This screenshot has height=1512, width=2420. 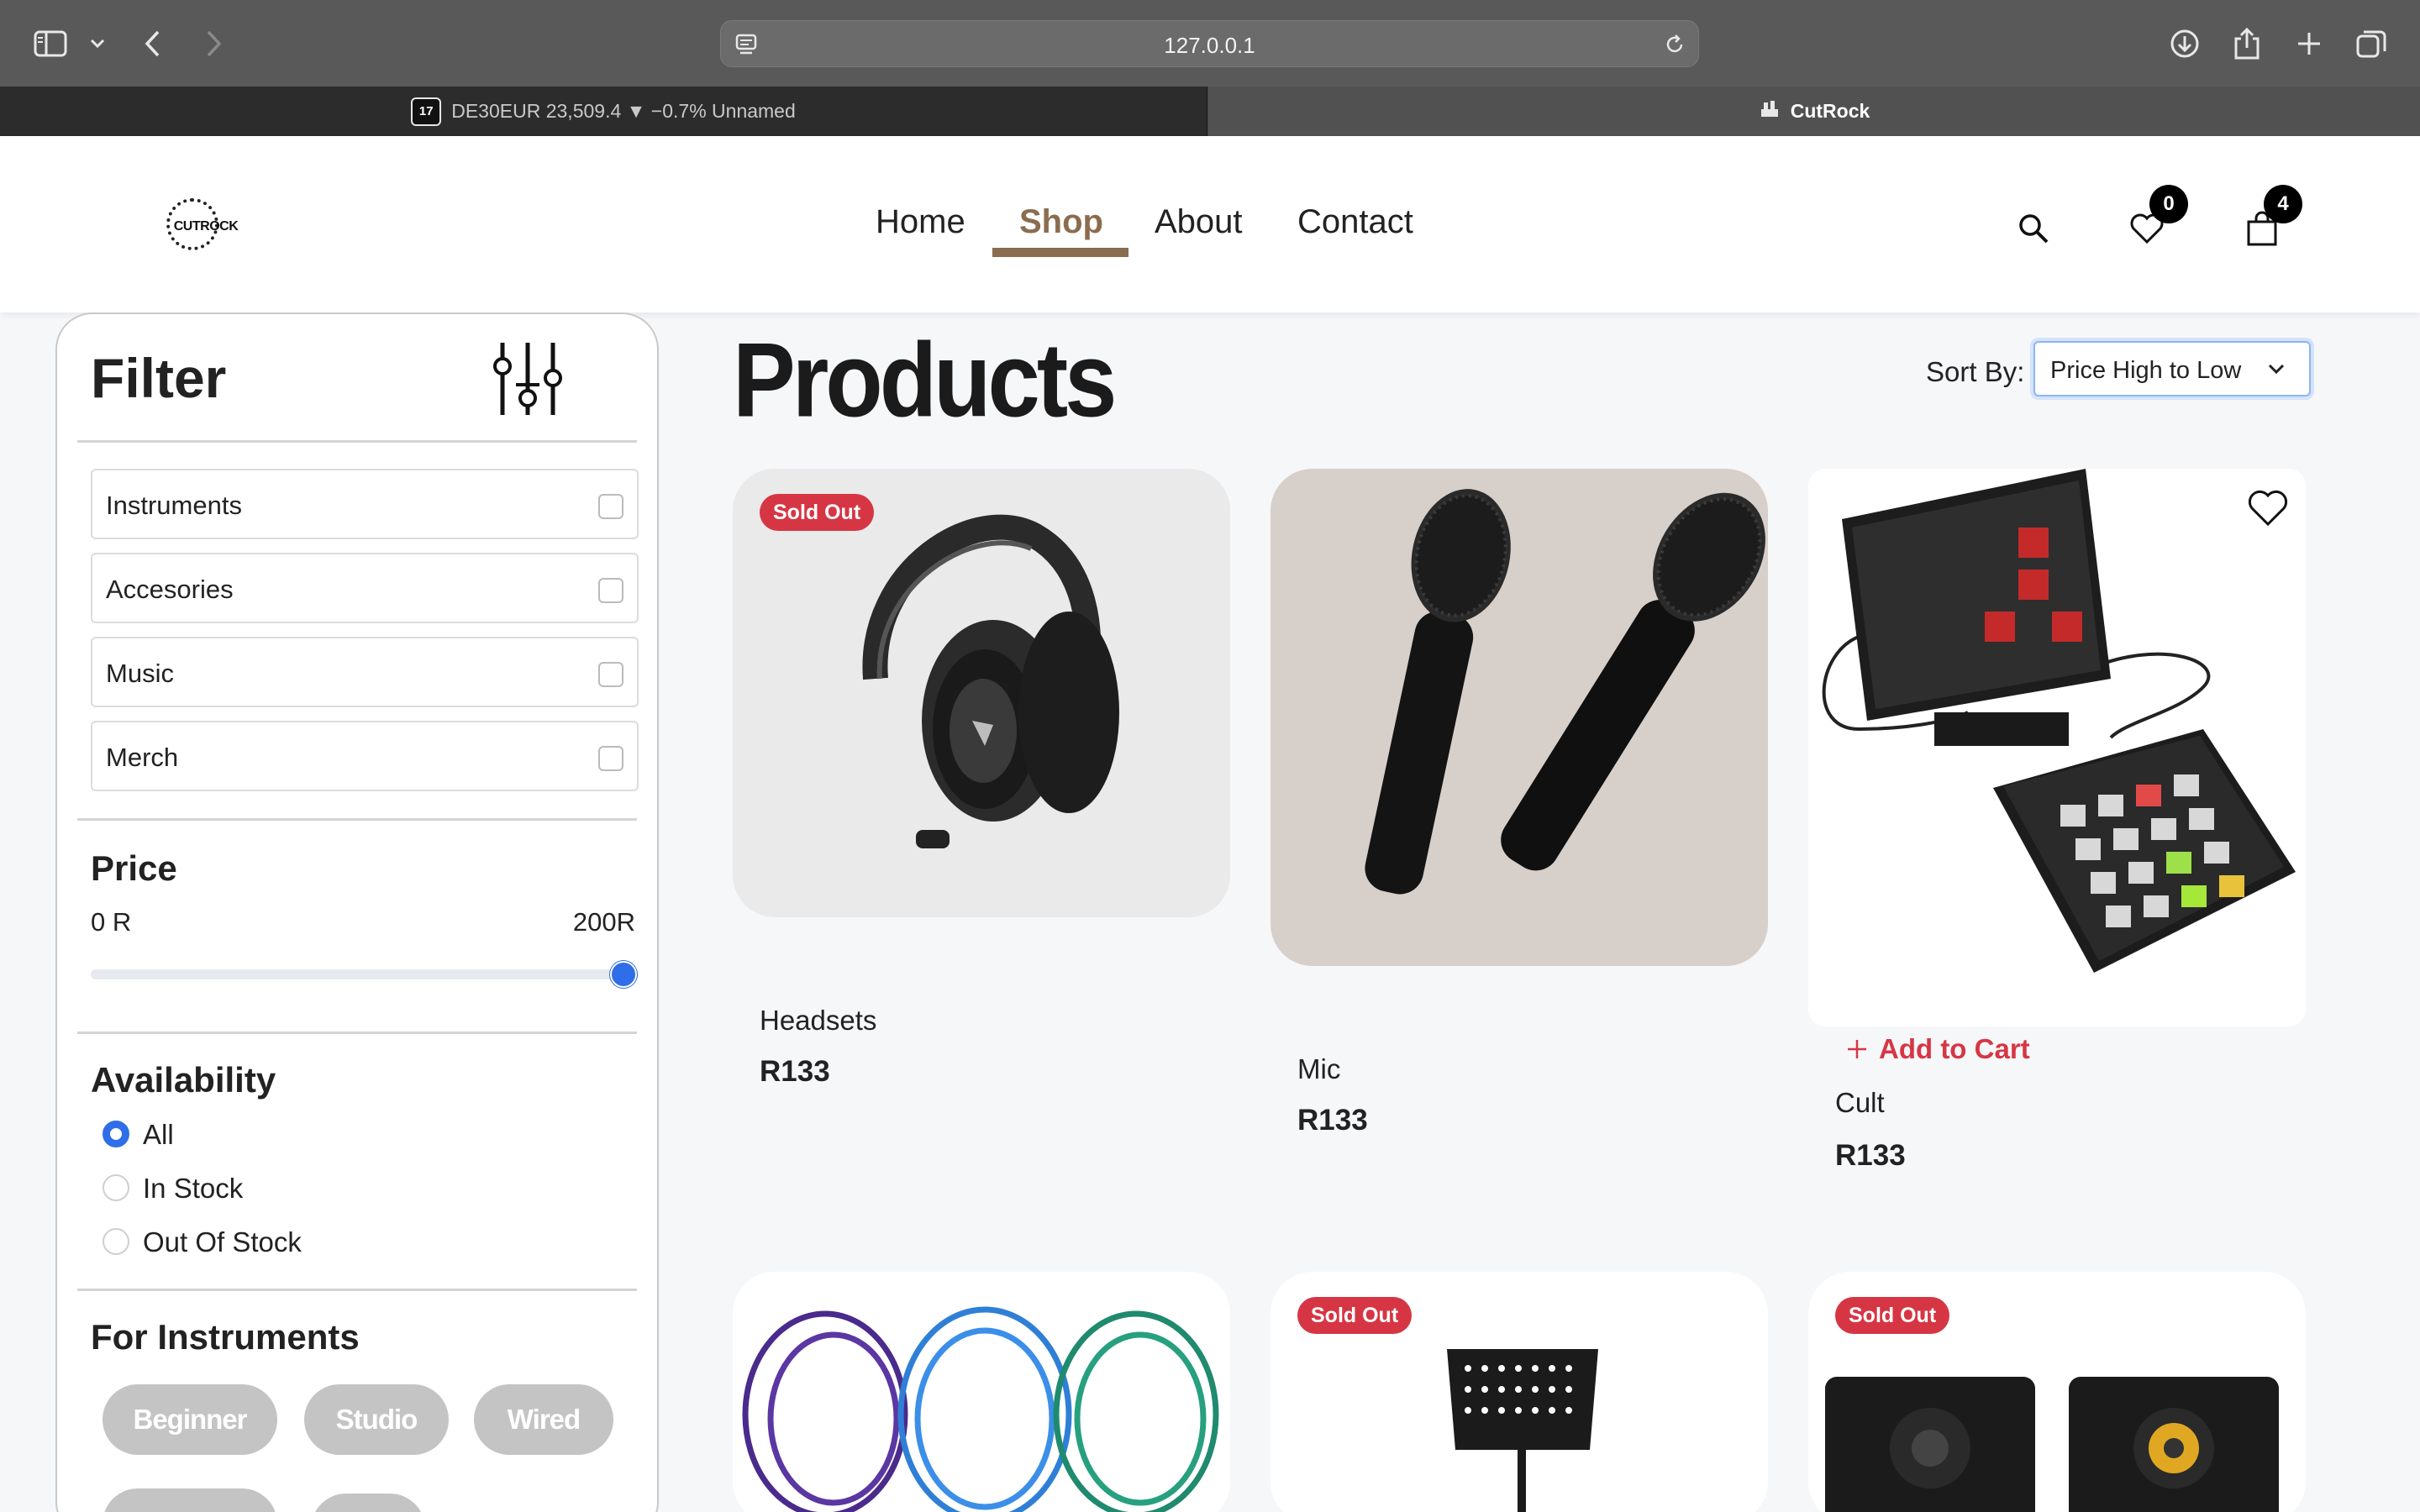 I want to click on tab-cutrock: CutRock, so click(x=1814, y=111).